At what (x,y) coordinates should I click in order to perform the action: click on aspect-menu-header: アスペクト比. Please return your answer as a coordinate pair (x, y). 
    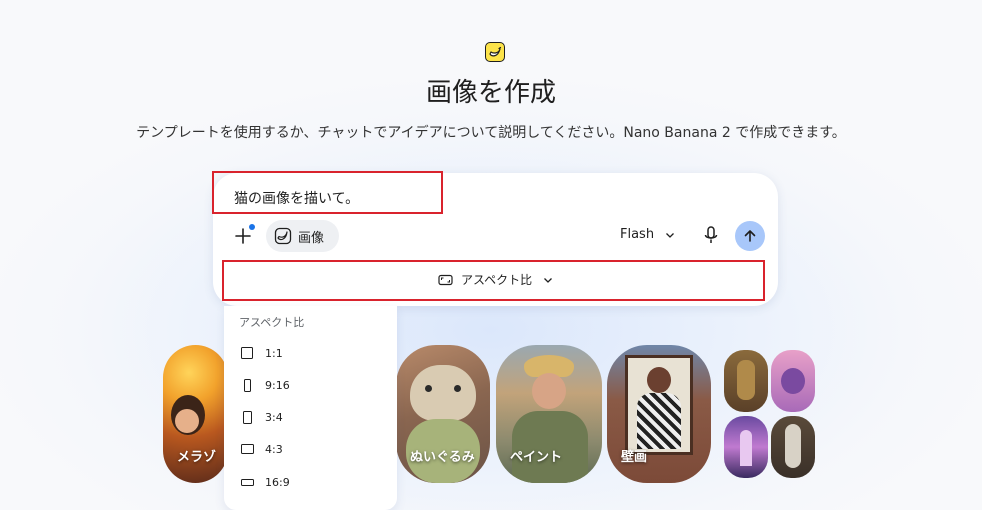
    Looking at the image, I should click on (272, 322).